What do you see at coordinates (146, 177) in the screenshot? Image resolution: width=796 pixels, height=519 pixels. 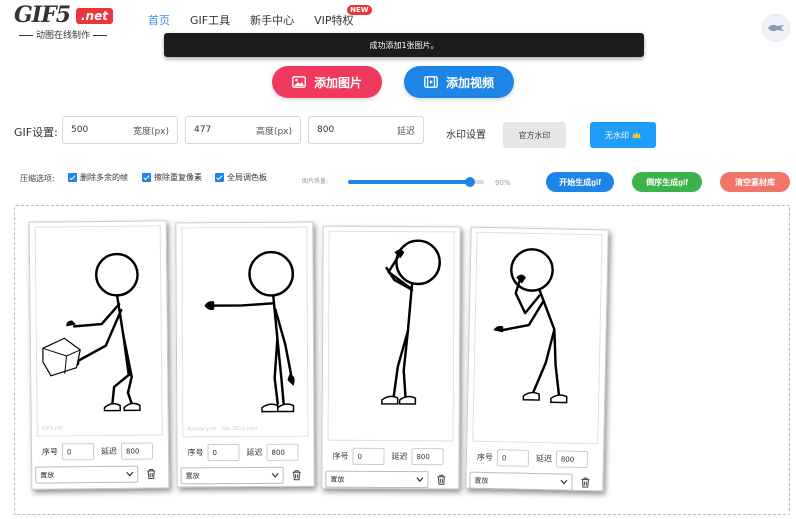 I see `checkbox-checked-icon` at bounding box center [146, 177].